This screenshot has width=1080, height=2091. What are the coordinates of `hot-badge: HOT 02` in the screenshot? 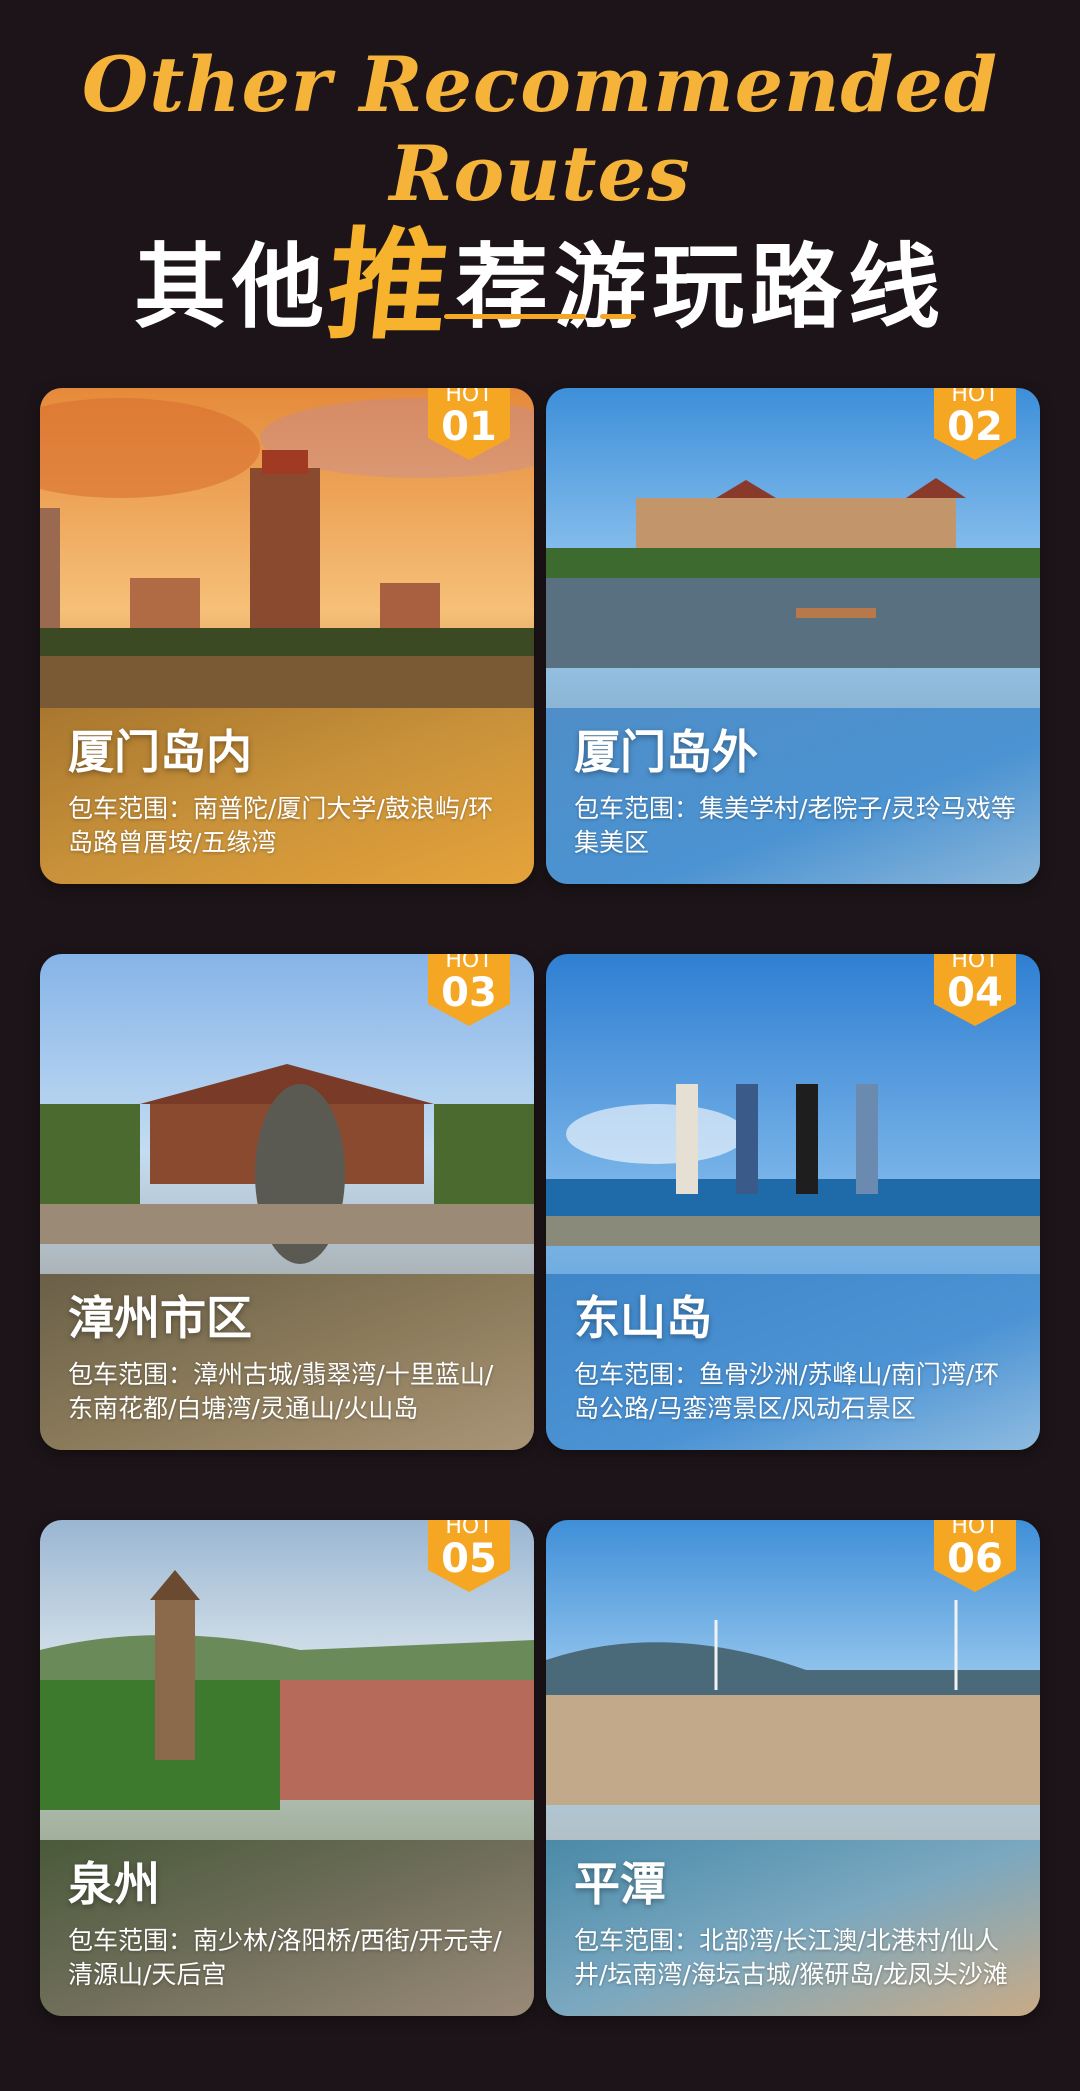 It's located at (975, 426).